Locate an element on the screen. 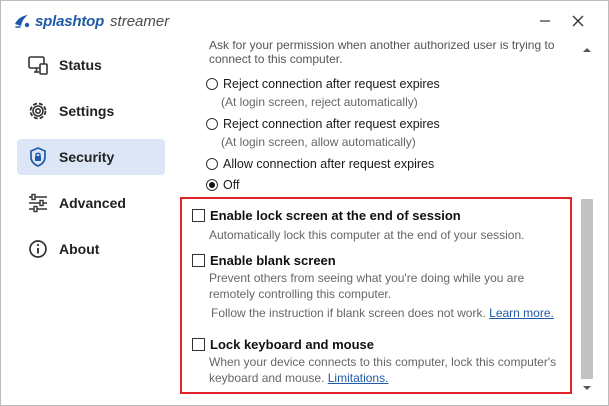 This screenshot has width=609, height=406. radio-reject-login-reject: Reject connection after request expires is located at coordinates (323, 84).